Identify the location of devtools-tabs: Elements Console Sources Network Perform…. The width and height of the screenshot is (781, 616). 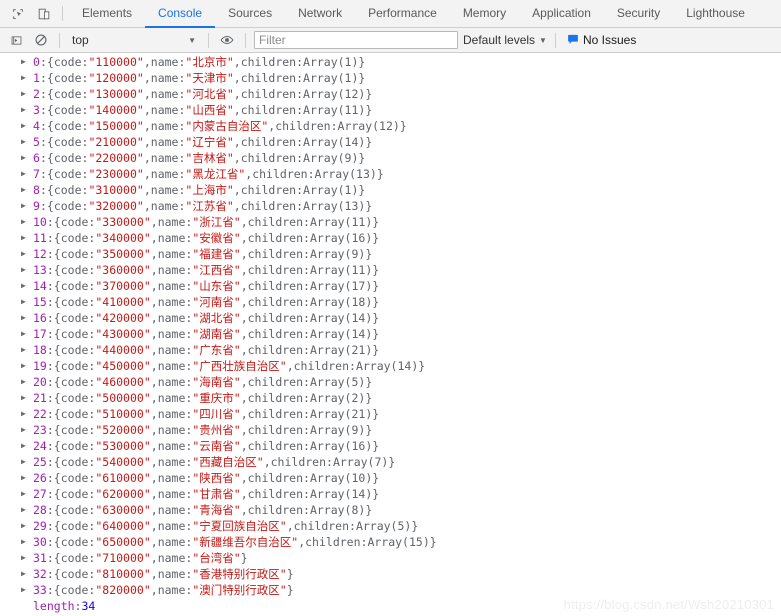
(413, 14).